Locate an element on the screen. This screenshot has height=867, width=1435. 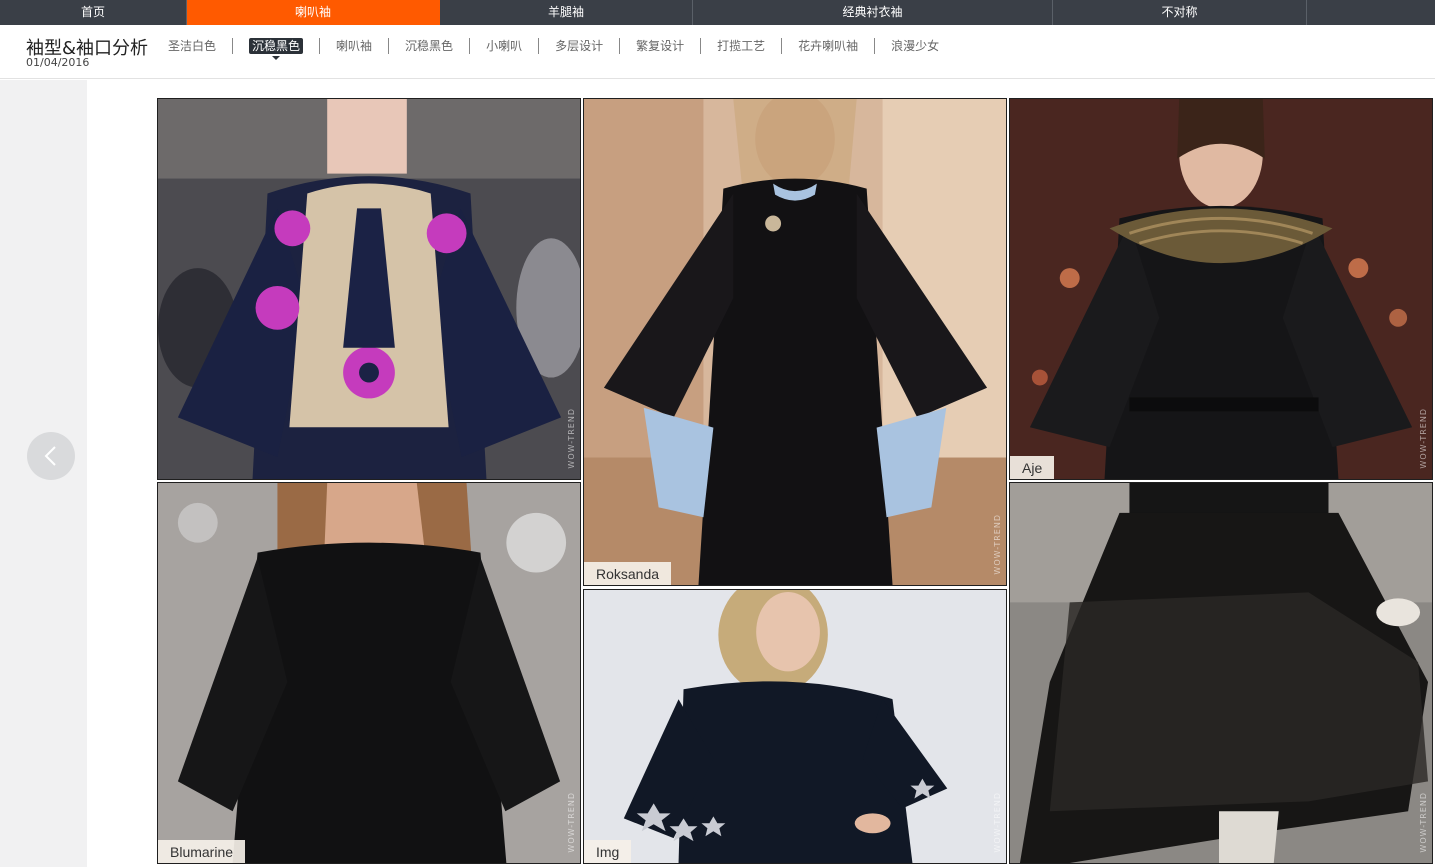
subnav-item: 打揽工艺 is located at coordinates (742, 46).